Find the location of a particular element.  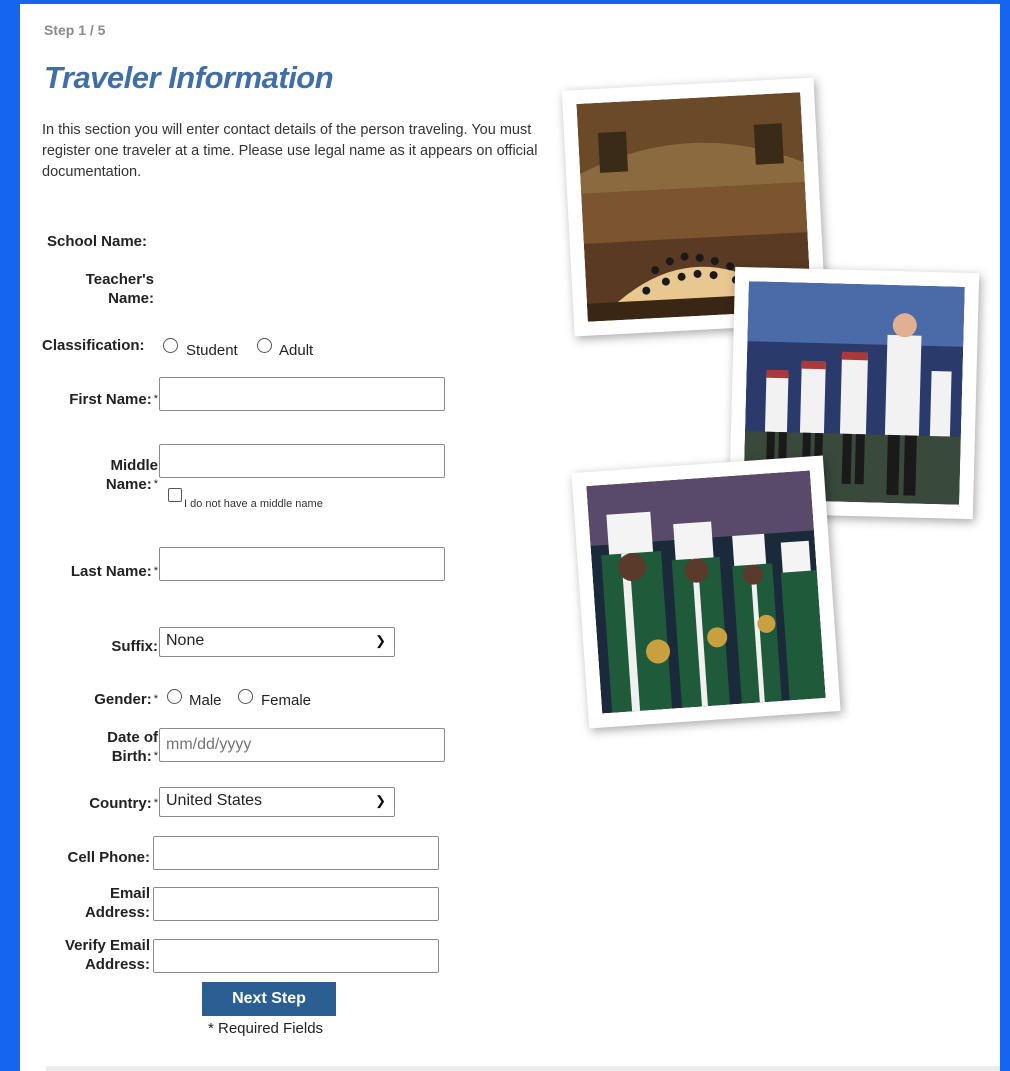

teacher-name-label-line2: Name: is located at coordinates (131, 298).